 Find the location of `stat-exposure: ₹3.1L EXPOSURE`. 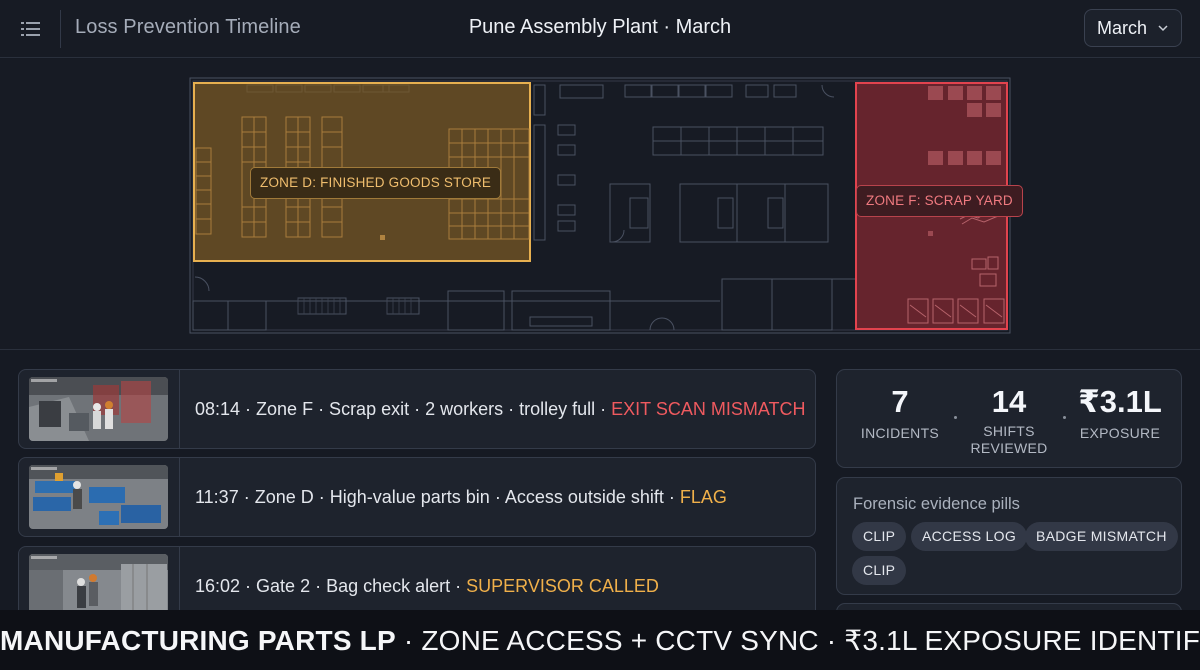

stat-exposure: ₹3.1L EXPOSURE is located at coordinates (1120, 413).